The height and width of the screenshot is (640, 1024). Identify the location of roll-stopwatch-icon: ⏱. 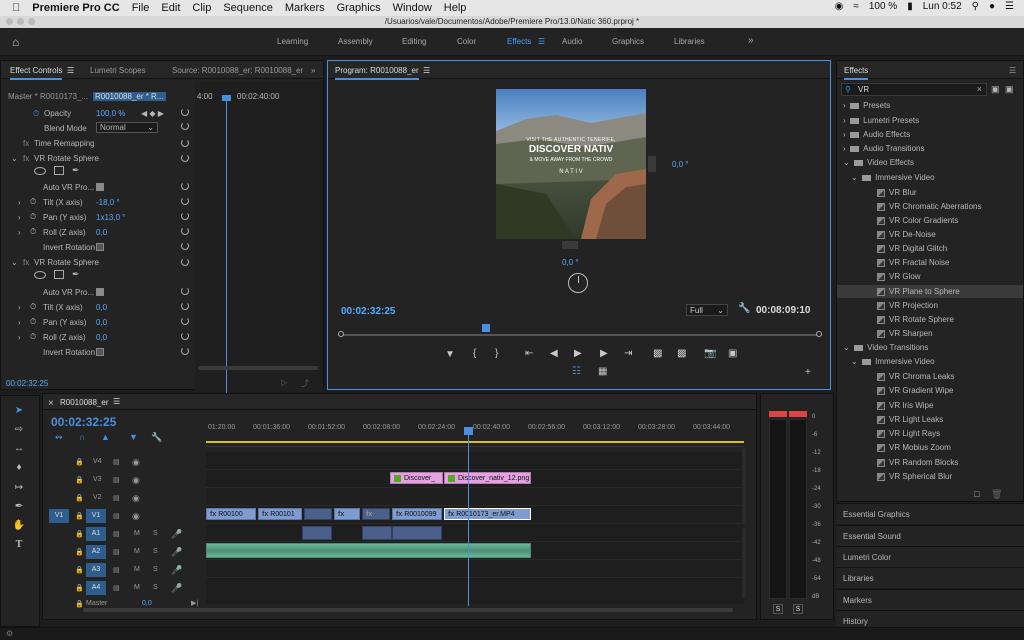
(33, 232).